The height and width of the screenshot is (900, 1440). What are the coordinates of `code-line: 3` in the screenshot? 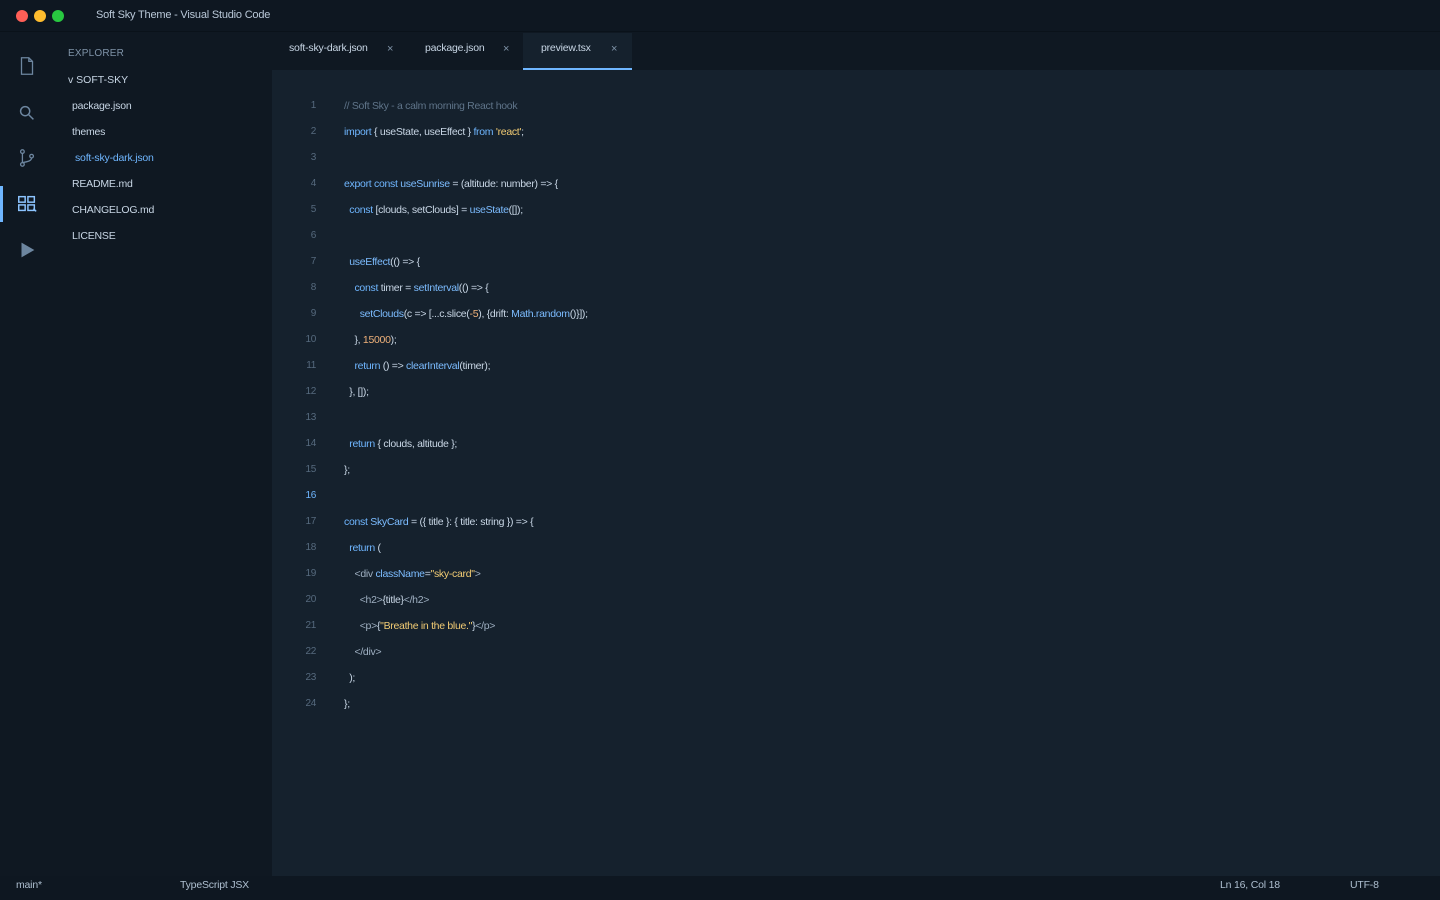 It's located at (856, 158).